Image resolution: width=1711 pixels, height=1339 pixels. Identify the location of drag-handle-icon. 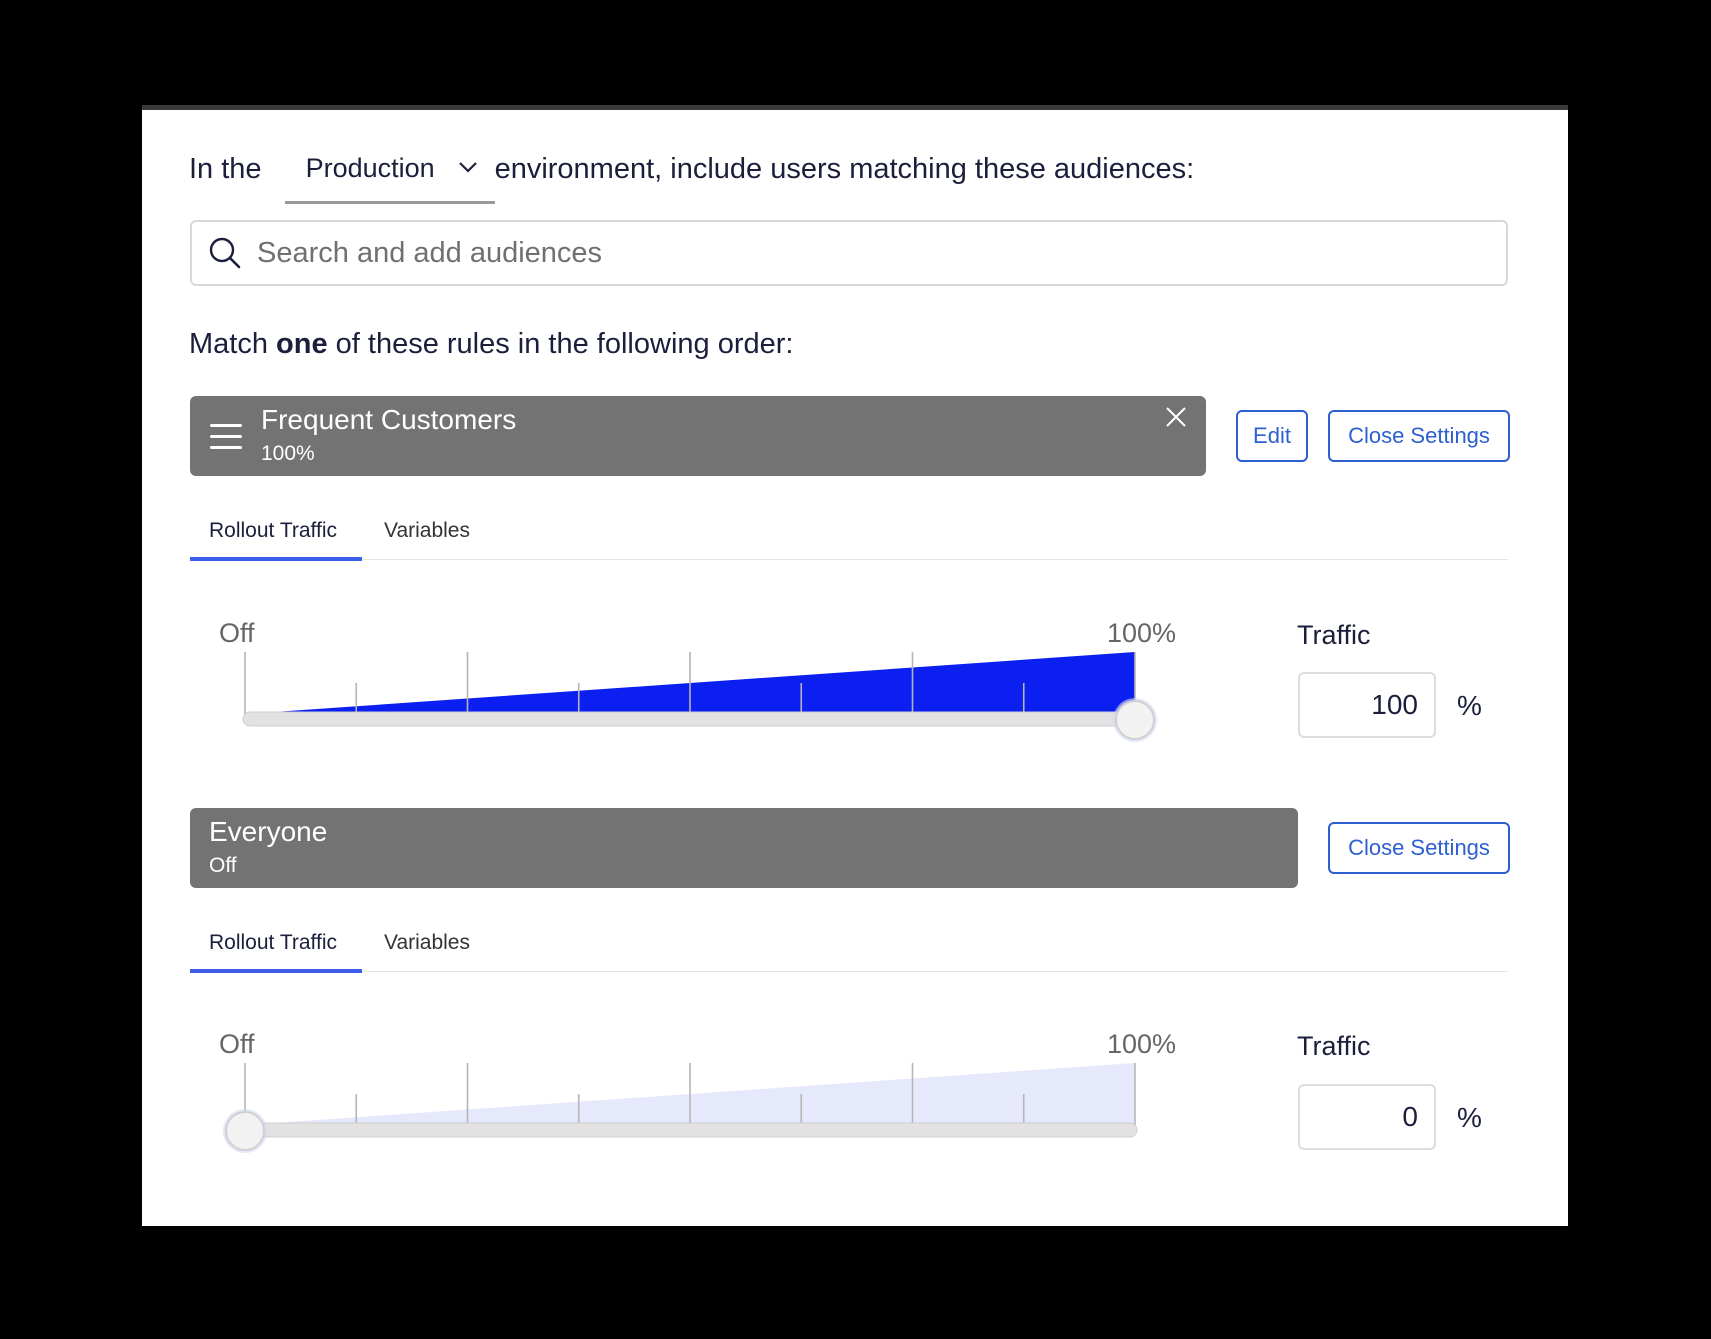
(226, 437).